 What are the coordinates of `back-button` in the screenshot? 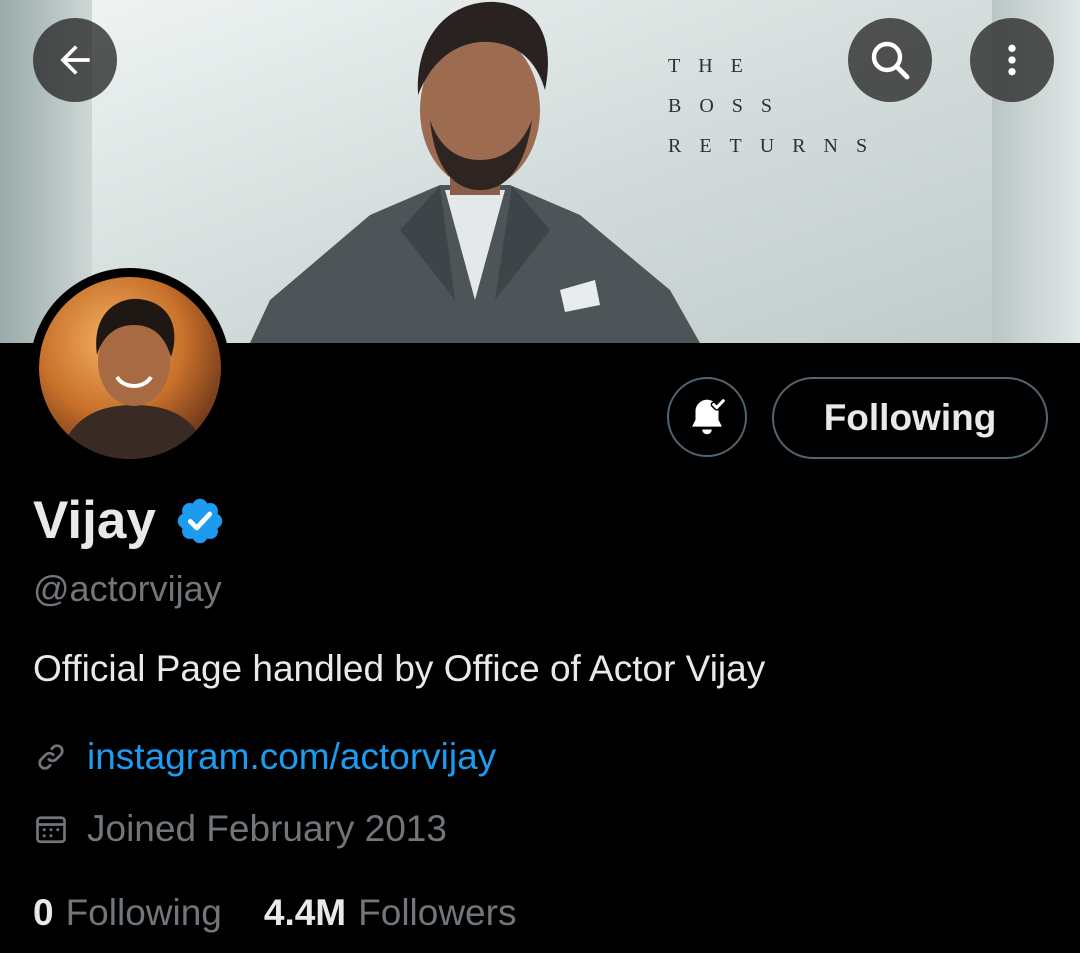 It's located at (75, 60).